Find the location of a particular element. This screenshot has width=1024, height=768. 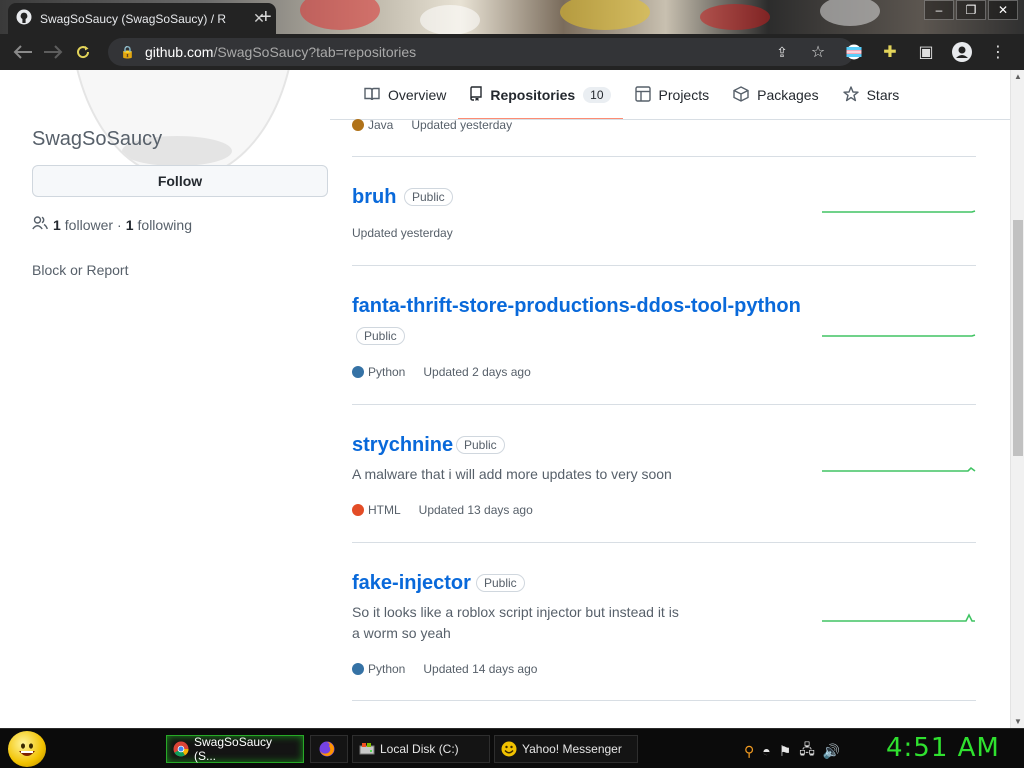

followers-count: 1 is located at coordinates (57, 225).